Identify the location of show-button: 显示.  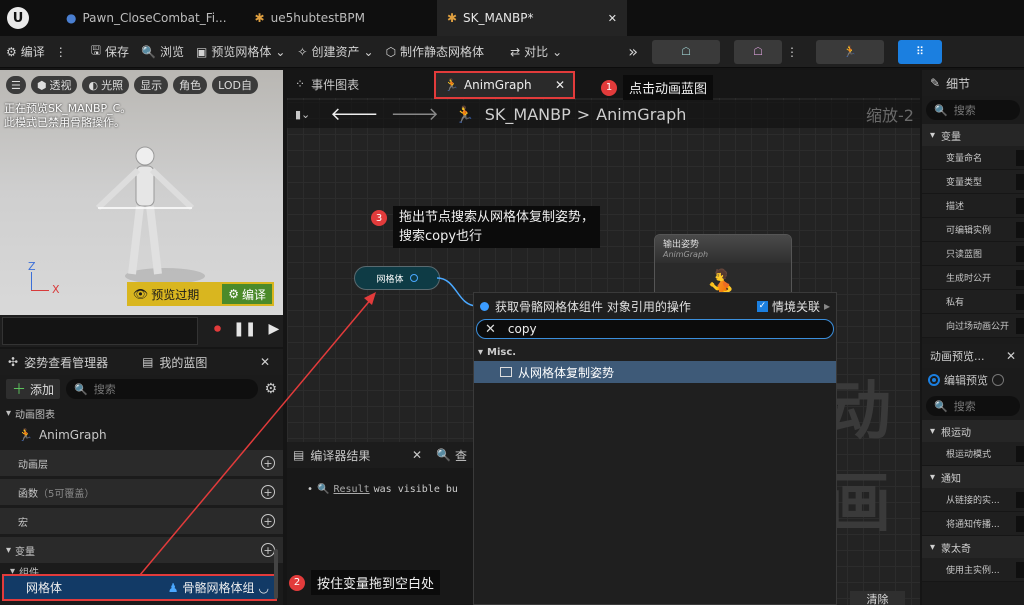
(151, 85).